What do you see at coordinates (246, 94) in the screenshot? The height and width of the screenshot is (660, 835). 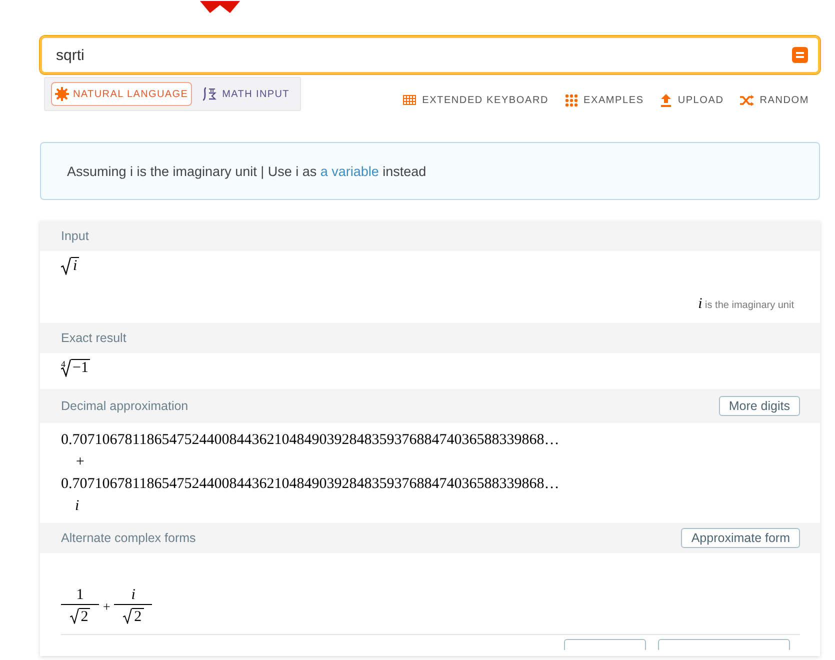 I see `mode-tab: MATH INPUT` at bounding box center [246, 94].